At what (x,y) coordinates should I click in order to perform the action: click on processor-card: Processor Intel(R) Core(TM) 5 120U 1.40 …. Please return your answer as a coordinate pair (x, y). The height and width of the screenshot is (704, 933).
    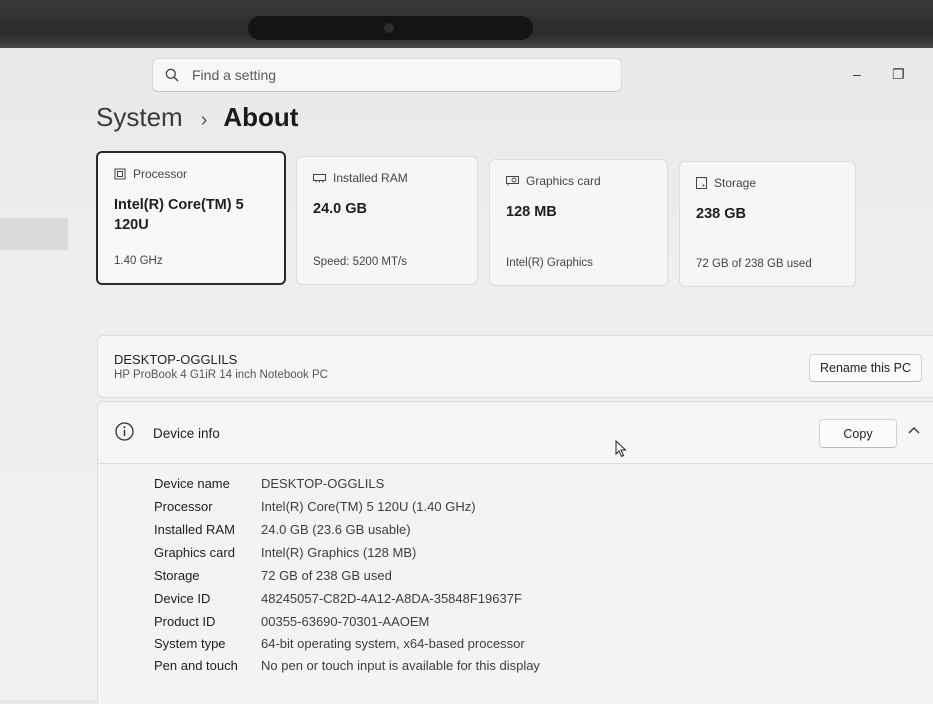
    Looking at the image, I should click on (191, 218).